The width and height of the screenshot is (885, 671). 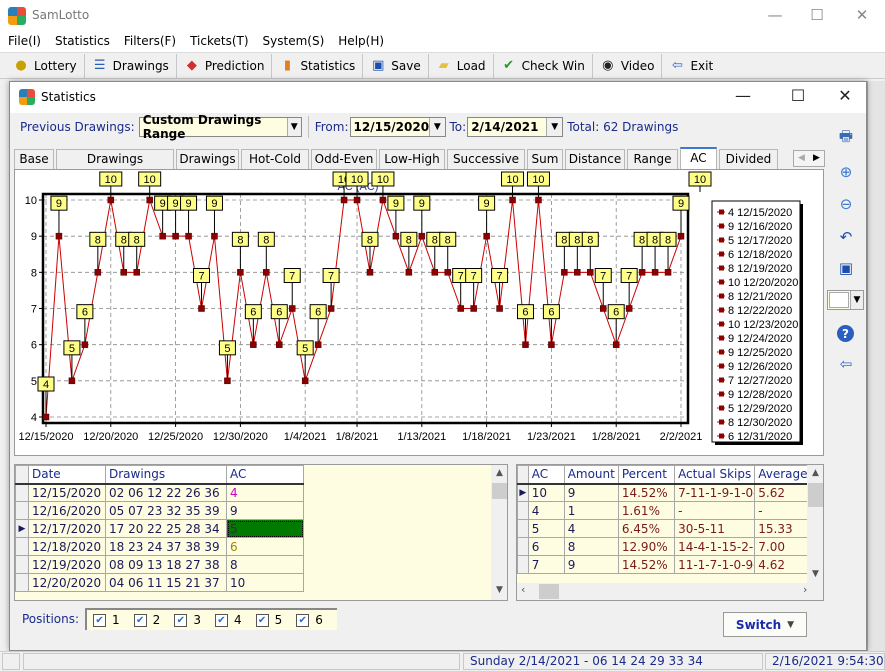 I want to click on exit-button: ⇦ Exit, so click(x=691, y=66).